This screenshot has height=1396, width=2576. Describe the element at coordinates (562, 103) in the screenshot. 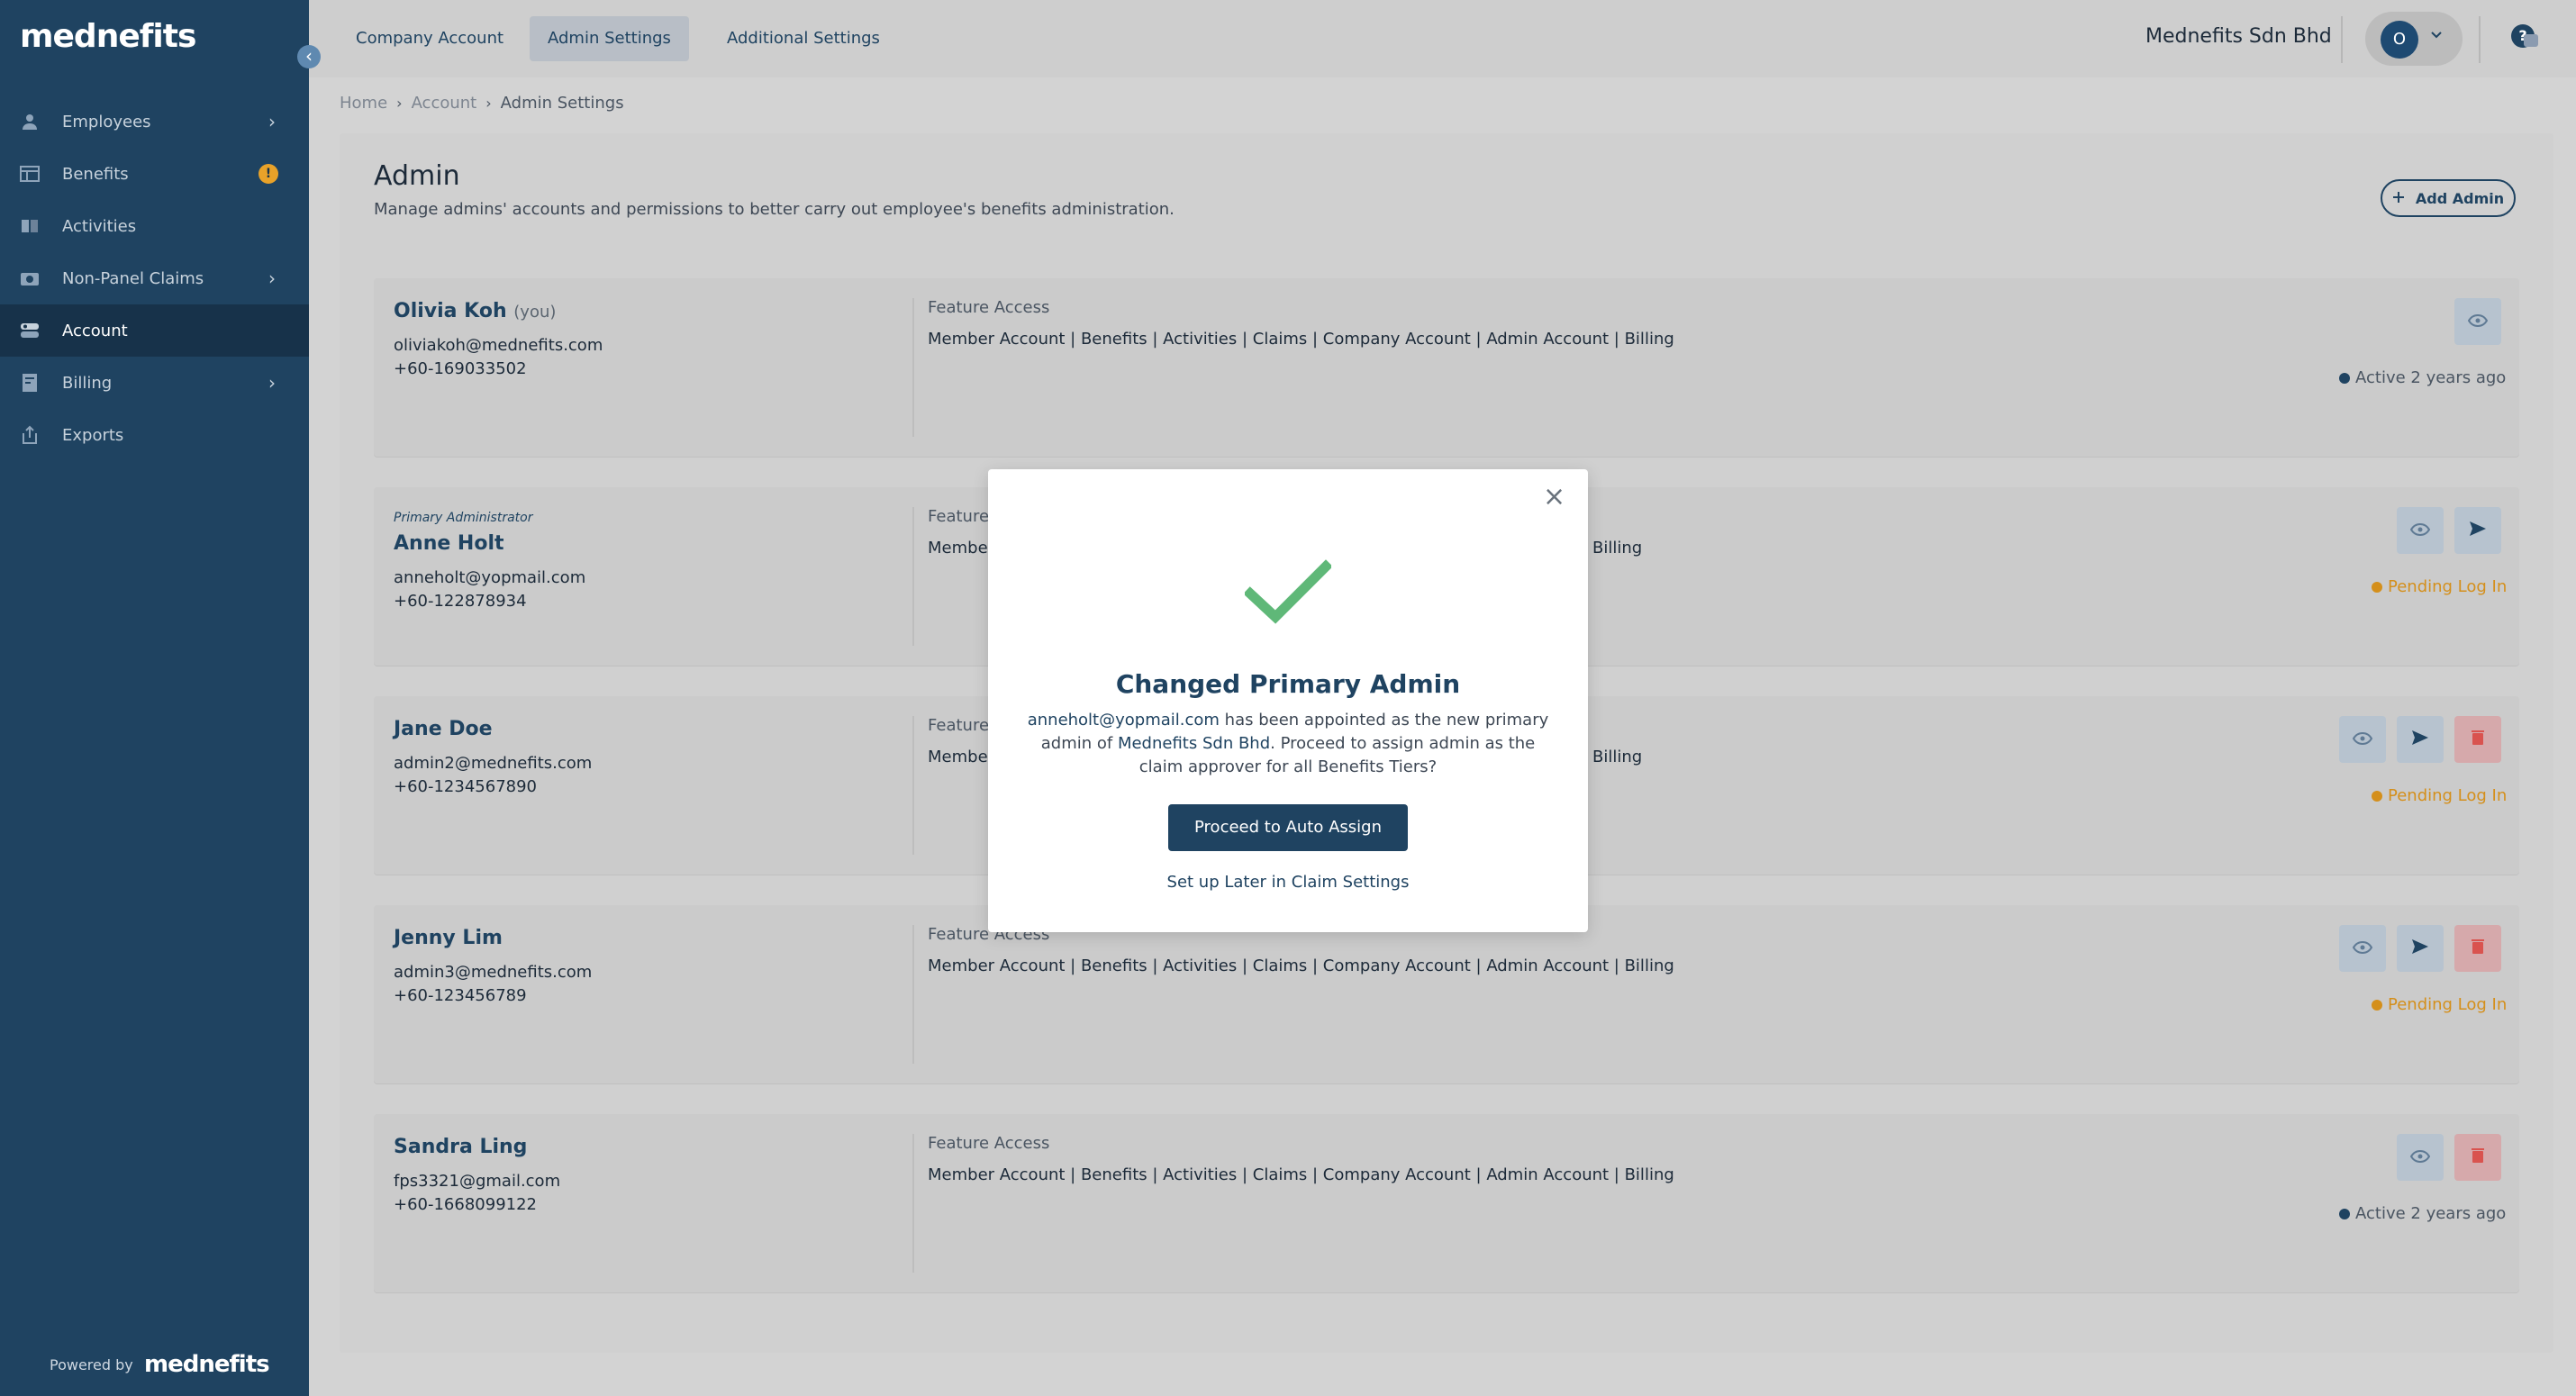

I see `breadcrumb-current: Admin Settings` at that location.